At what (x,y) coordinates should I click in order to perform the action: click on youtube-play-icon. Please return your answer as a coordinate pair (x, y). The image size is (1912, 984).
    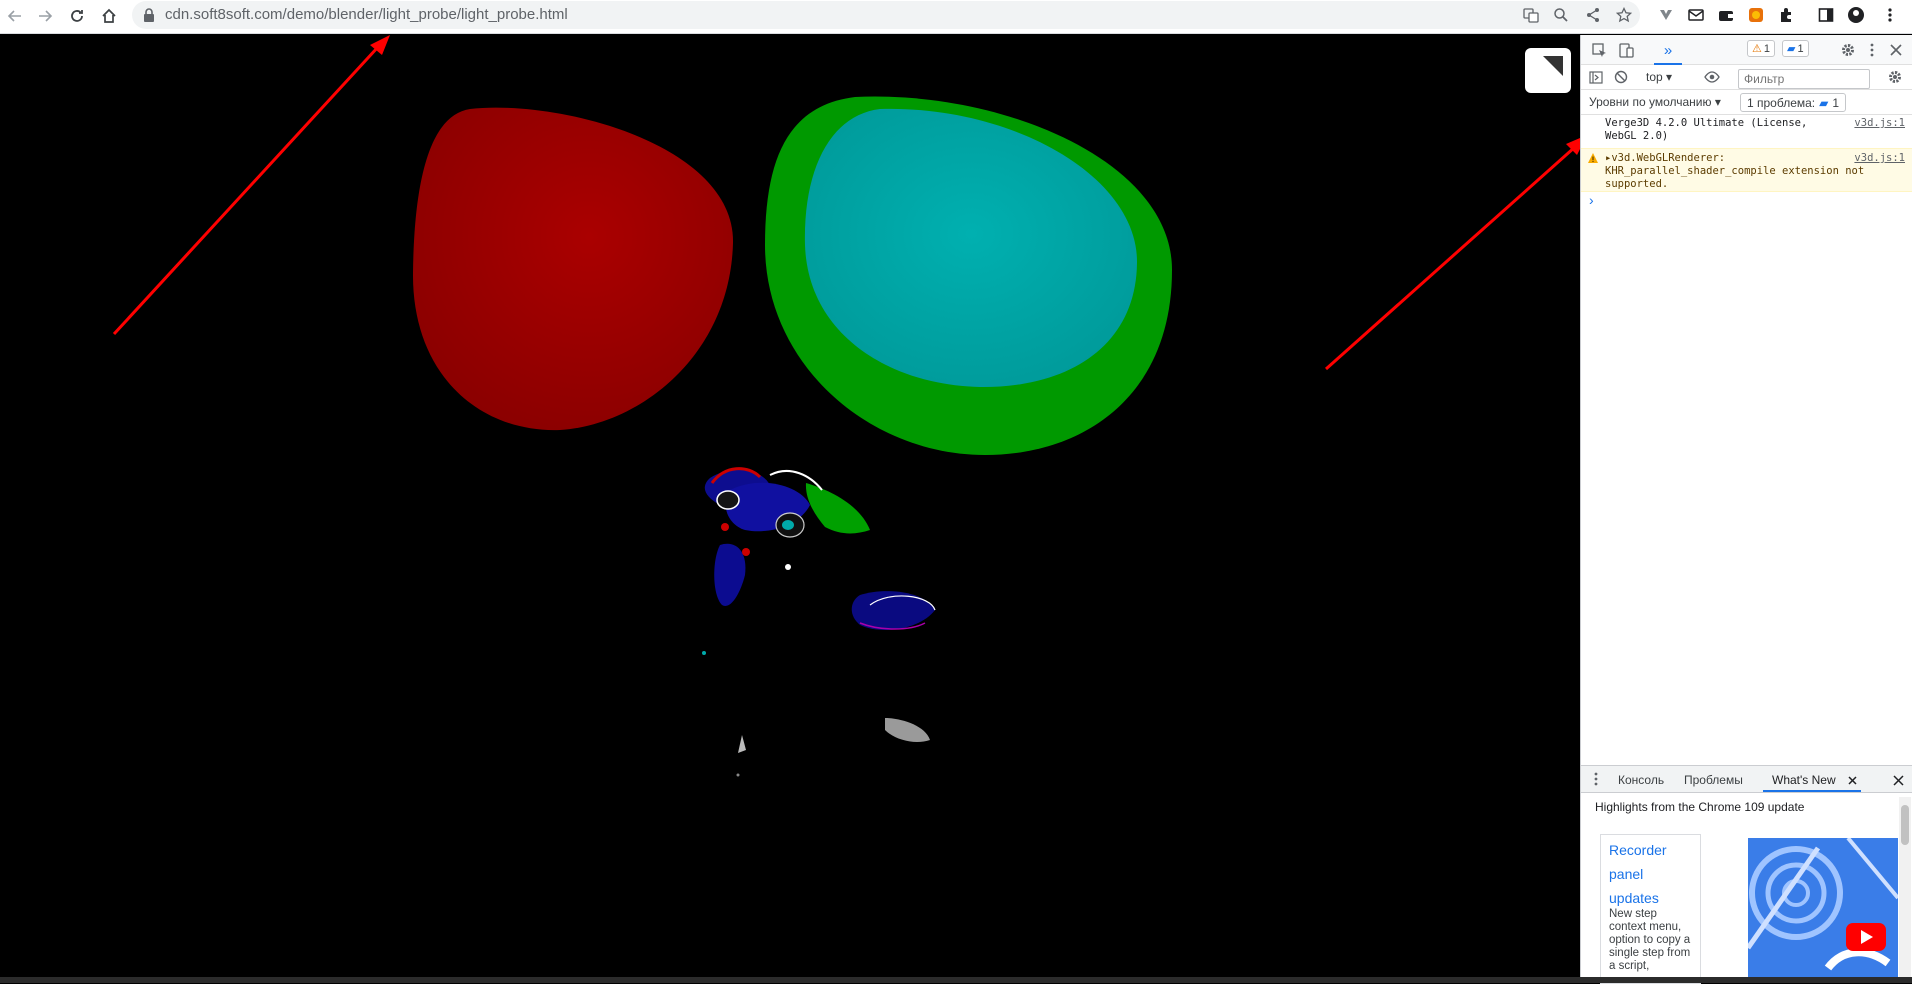
    Looking at the image, I should click on (1866, 937).